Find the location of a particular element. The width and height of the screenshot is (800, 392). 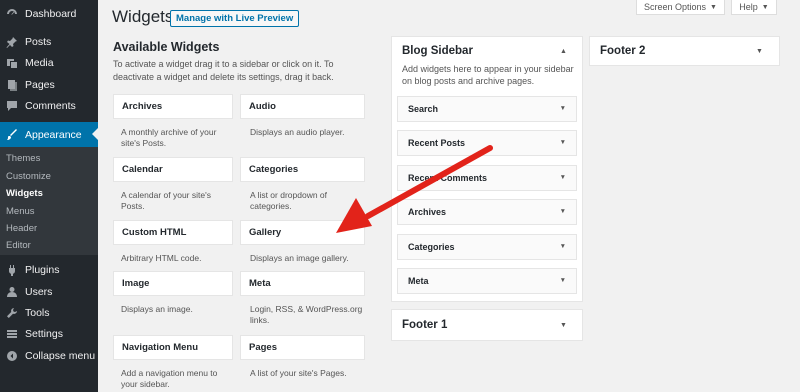

widget-description: Add a navigation menu to your sidebar. is located at coordinates (169, 378).